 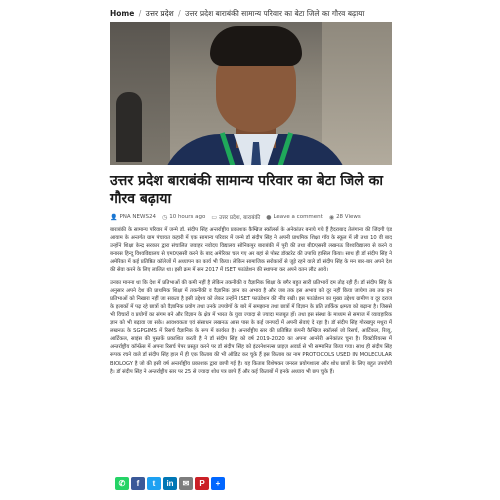 I want to click on facebook-share-button: f, so click(x=138, y=483).